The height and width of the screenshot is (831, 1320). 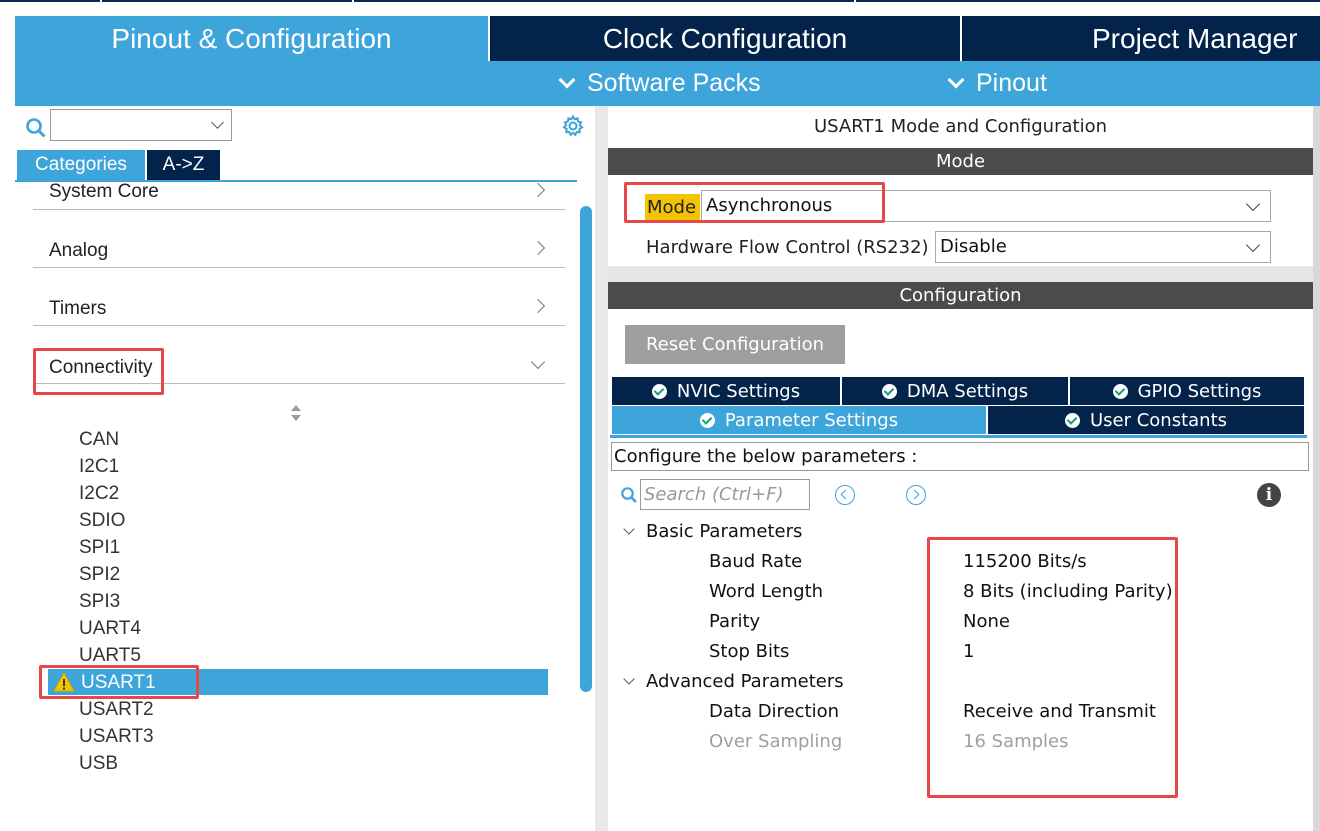 What do you see at coordinates (1187, 391) in the screenshot?
I see `tab-gpio-settings: GPIO Settings` at bounding box center [1187, 391].